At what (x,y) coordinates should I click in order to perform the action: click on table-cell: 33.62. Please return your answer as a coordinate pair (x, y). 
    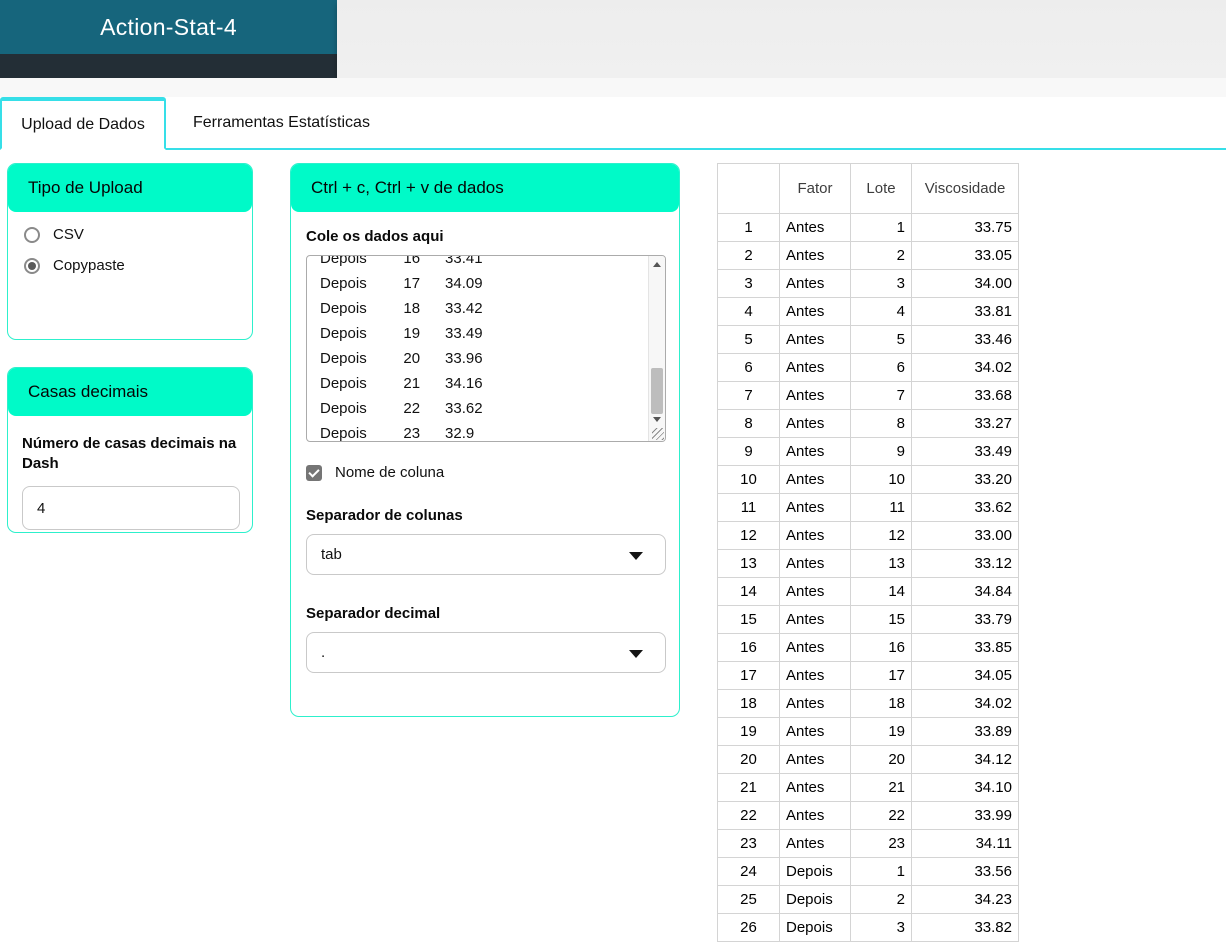
    Looking at the image, I should click on (965, 507).